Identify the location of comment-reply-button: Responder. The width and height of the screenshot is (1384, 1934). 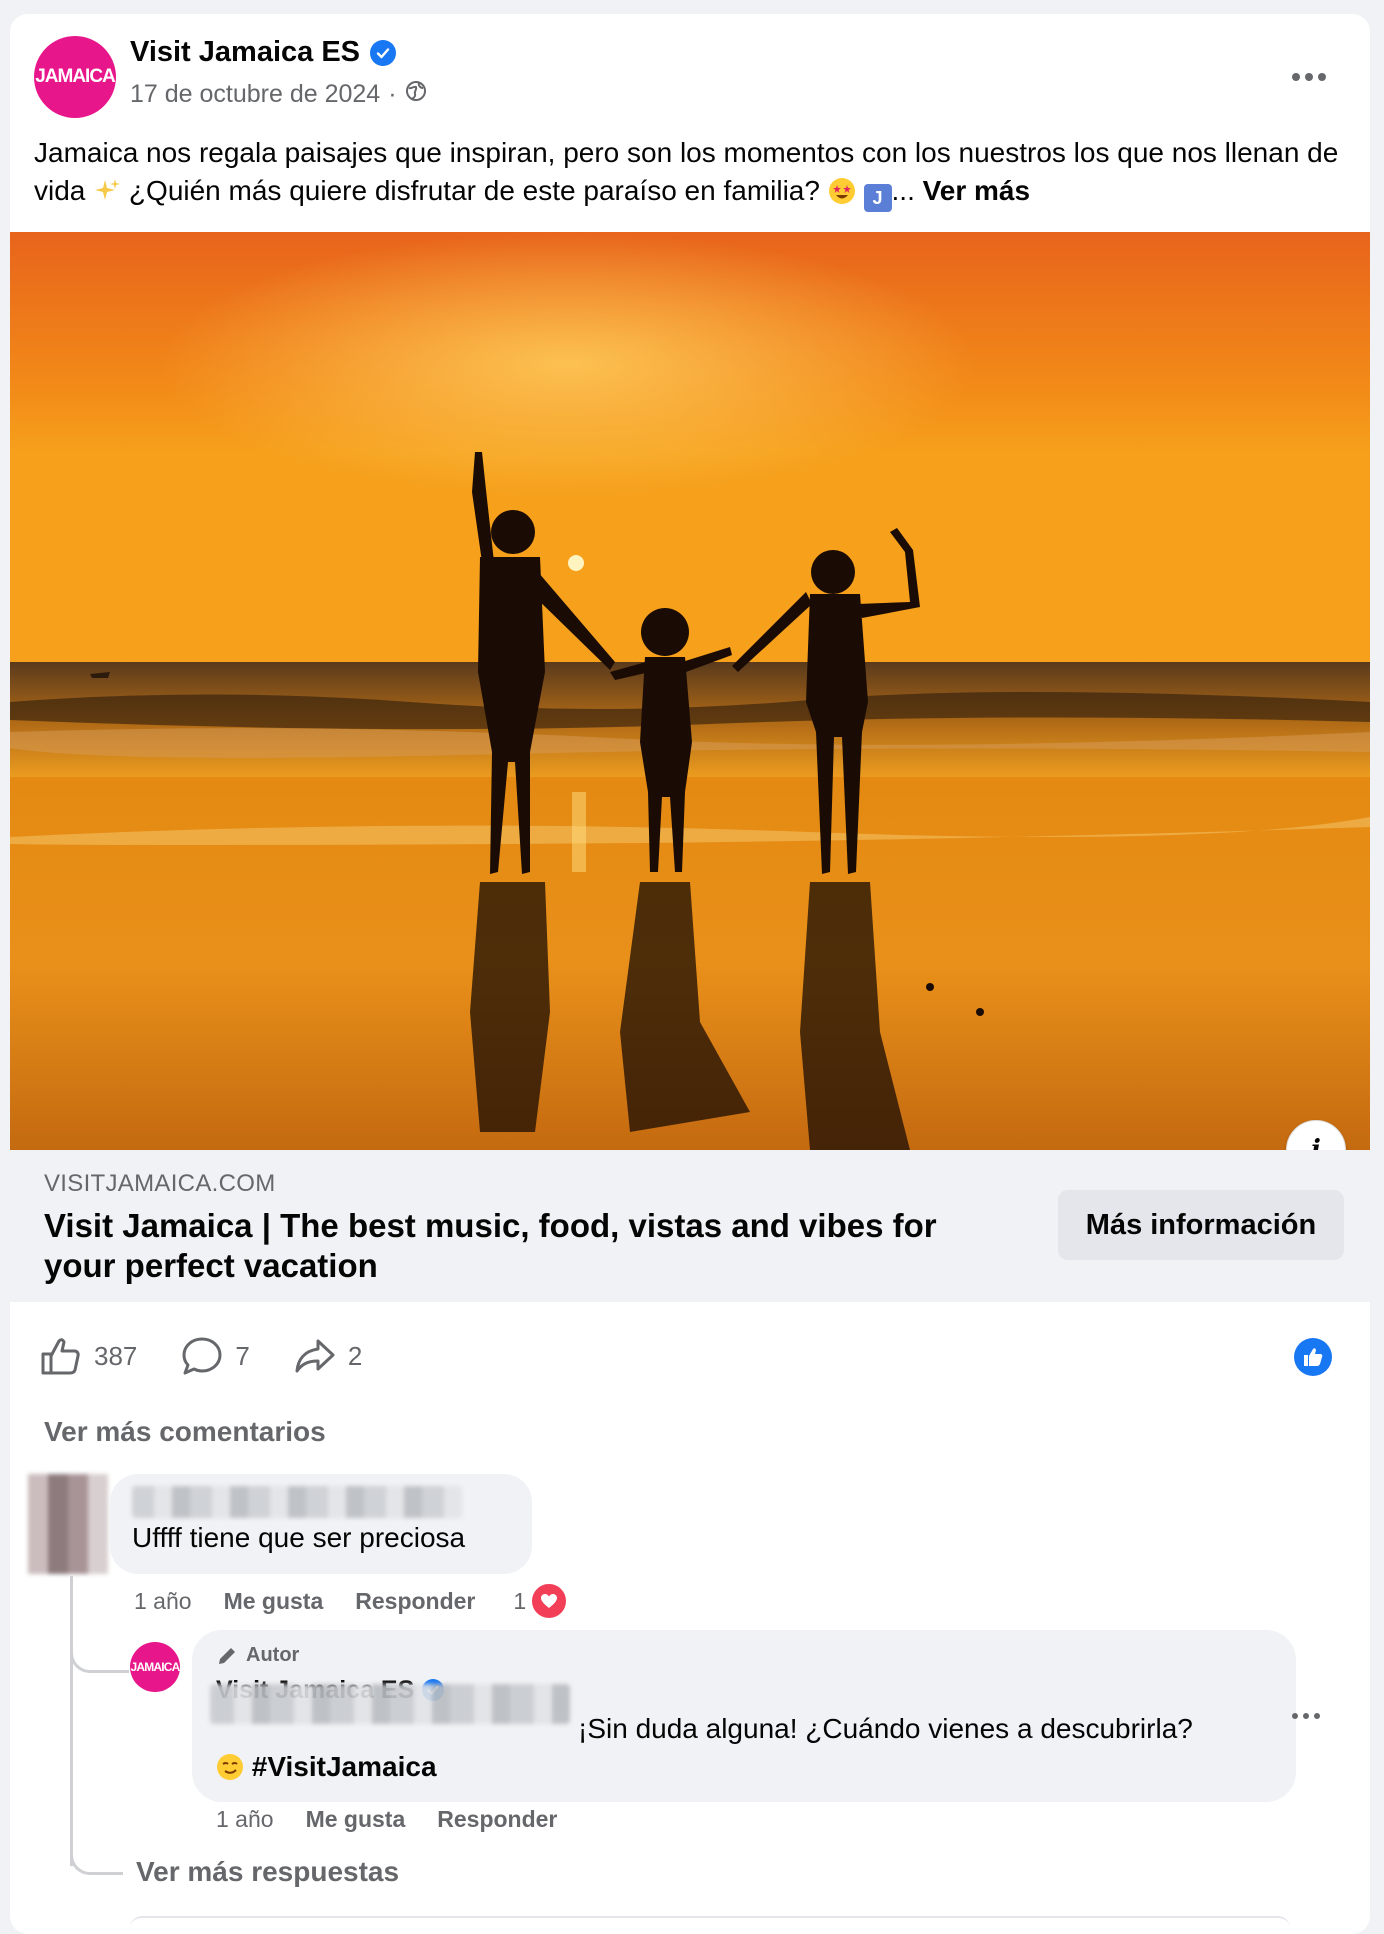
(415, 1601).